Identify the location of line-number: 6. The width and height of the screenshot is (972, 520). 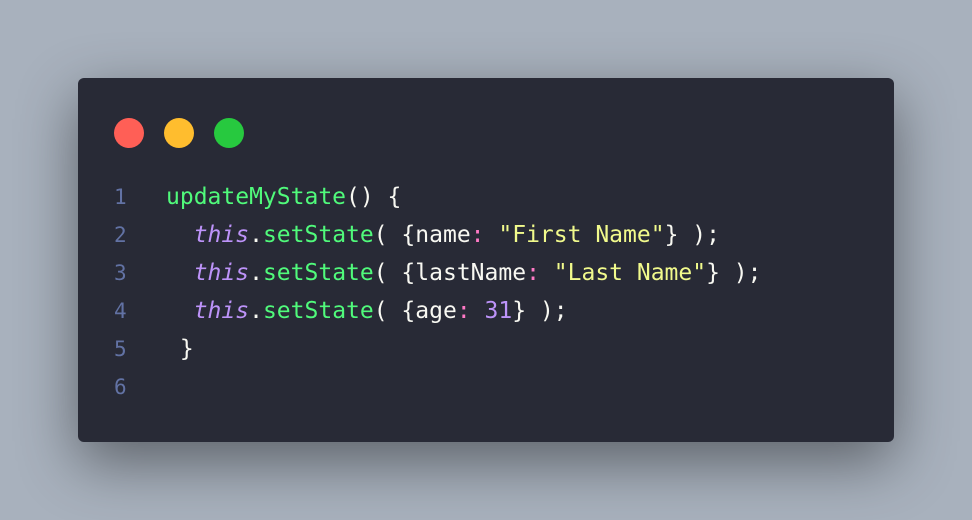
(120, 387).